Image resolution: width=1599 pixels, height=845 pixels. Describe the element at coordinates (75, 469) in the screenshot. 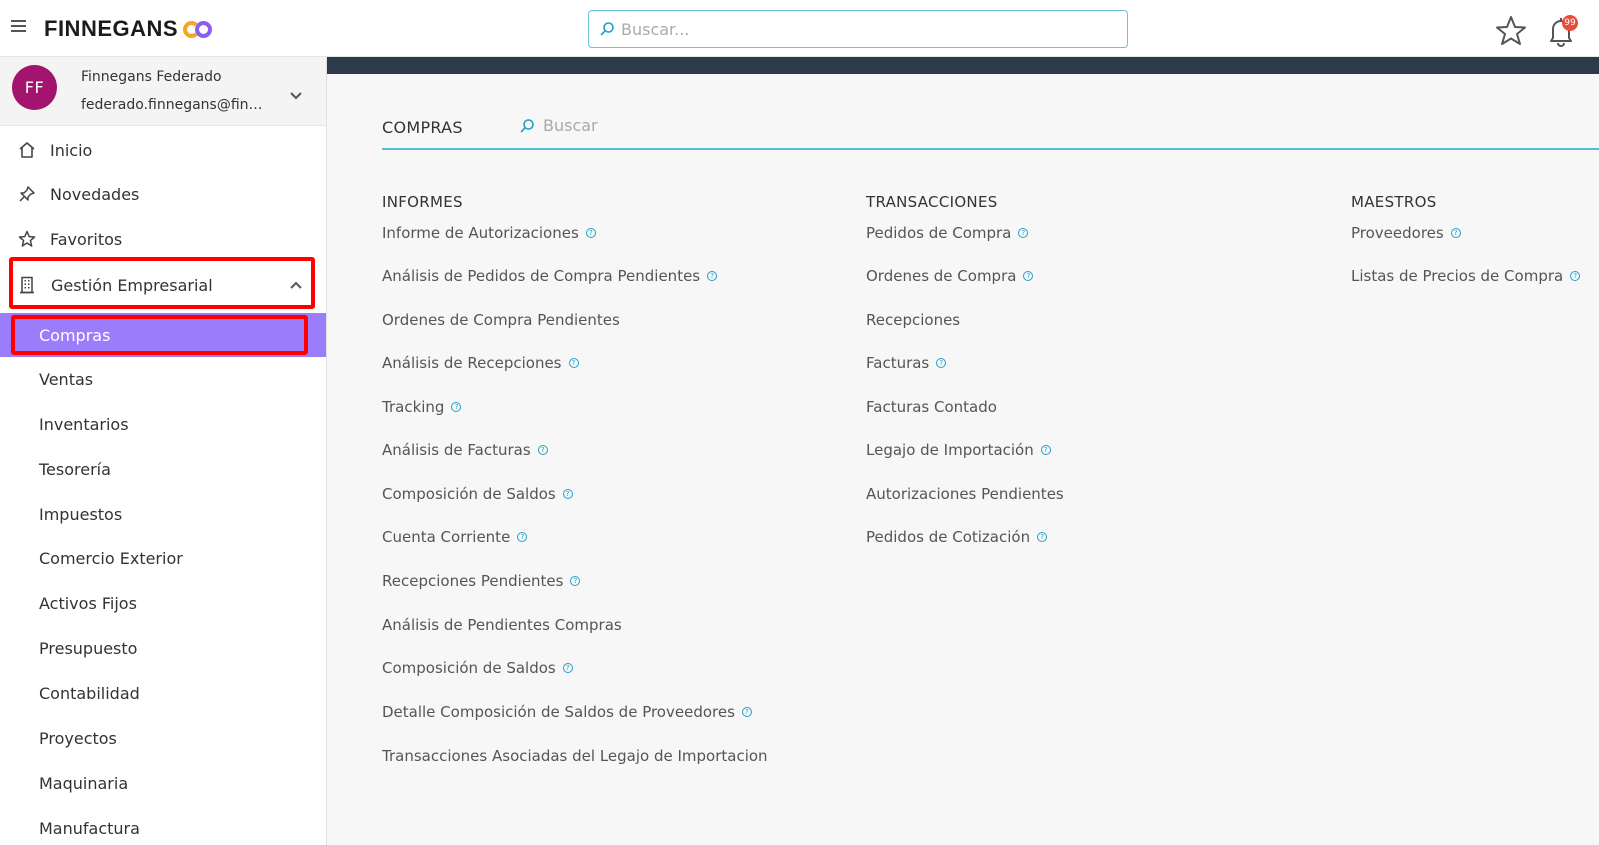

I see `sidebar-subitem-label: Tesorería` at that location.